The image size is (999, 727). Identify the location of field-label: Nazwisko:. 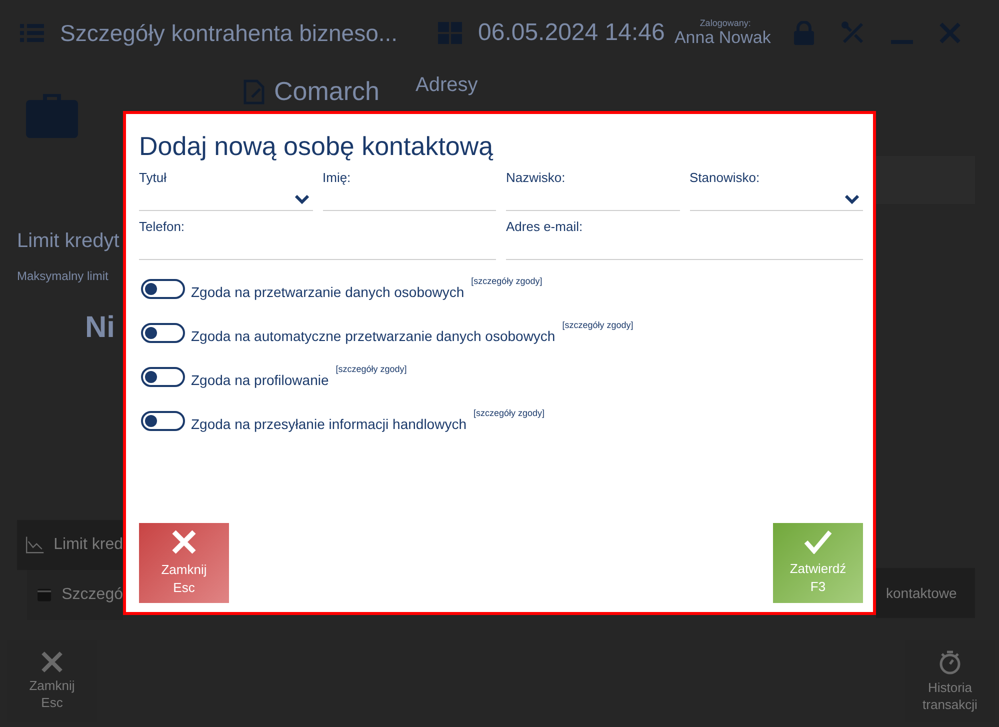
(536, 177).